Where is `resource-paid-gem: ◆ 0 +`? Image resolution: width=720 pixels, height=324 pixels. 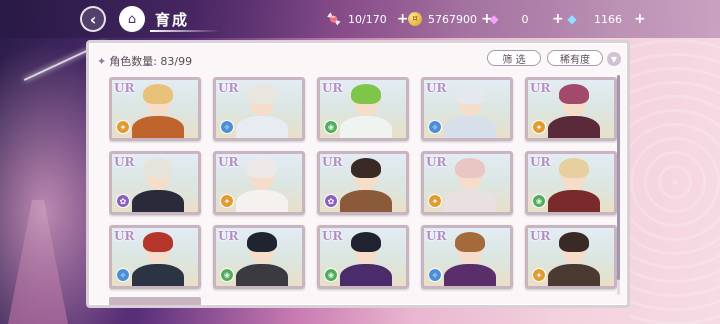 resource-paid-gem: ◆ 0 + is located at coordinates (525, 19).